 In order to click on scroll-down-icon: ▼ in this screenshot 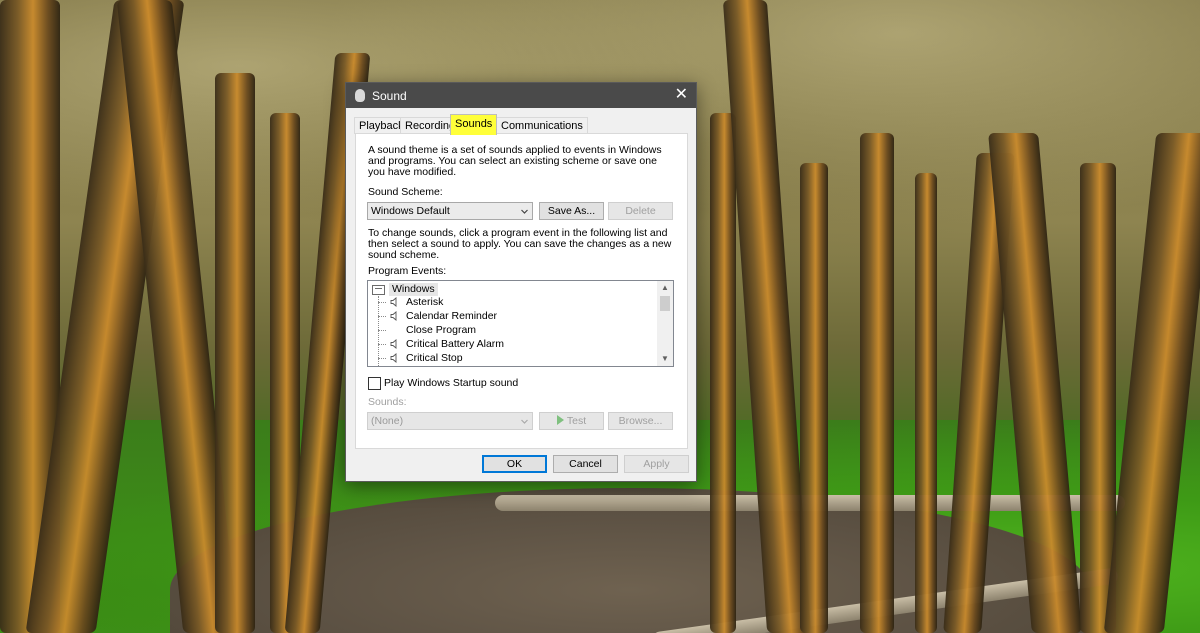, I will do `click(665, 359)`.